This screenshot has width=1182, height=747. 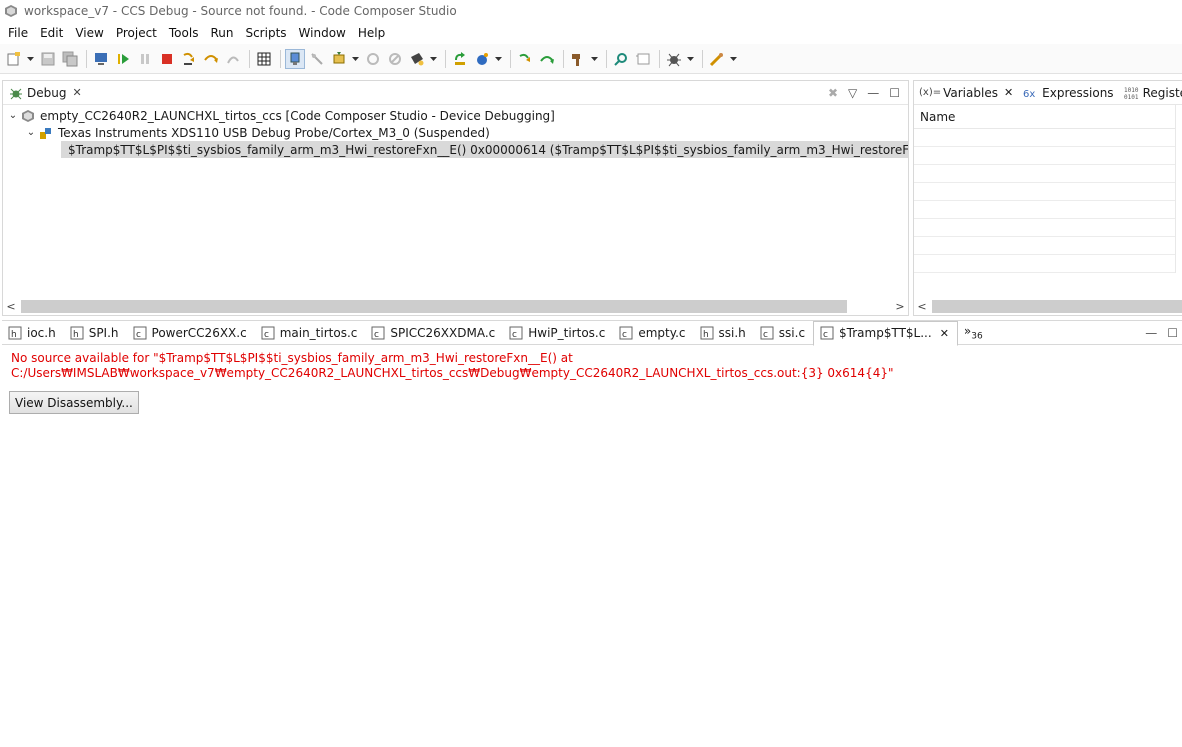 I want to click on tab-spi-h: h SPI.h, so click(x=95, y=333).